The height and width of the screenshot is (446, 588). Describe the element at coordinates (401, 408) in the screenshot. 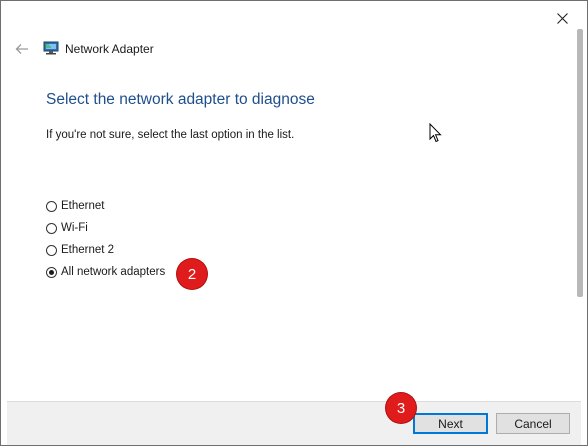

I see `step-badge-3: 3` at that location.